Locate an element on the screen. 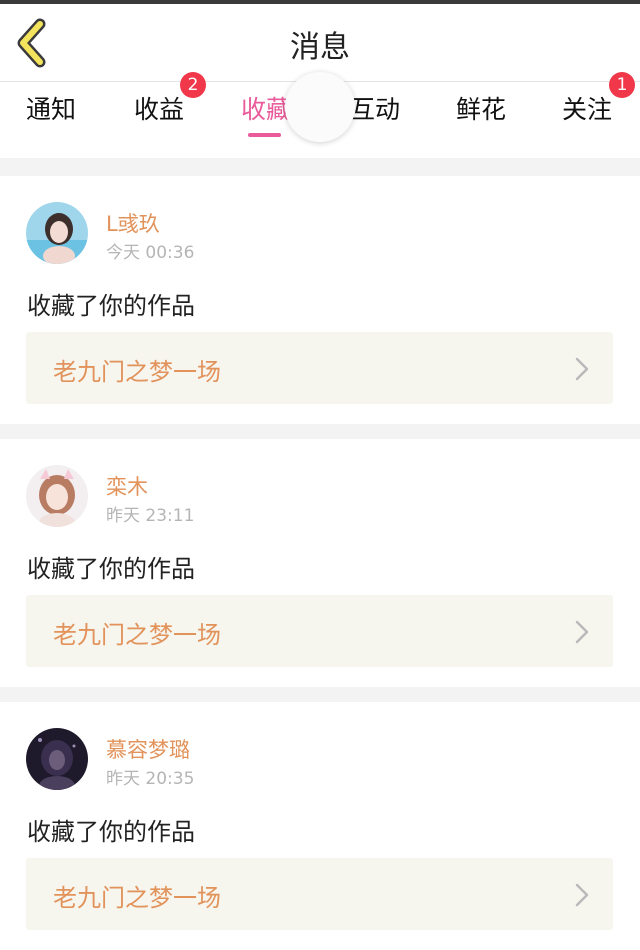 The width and height of the screenshot is (640, 950). tab-favorites: 收藏 is located at coordinates (266, 108).